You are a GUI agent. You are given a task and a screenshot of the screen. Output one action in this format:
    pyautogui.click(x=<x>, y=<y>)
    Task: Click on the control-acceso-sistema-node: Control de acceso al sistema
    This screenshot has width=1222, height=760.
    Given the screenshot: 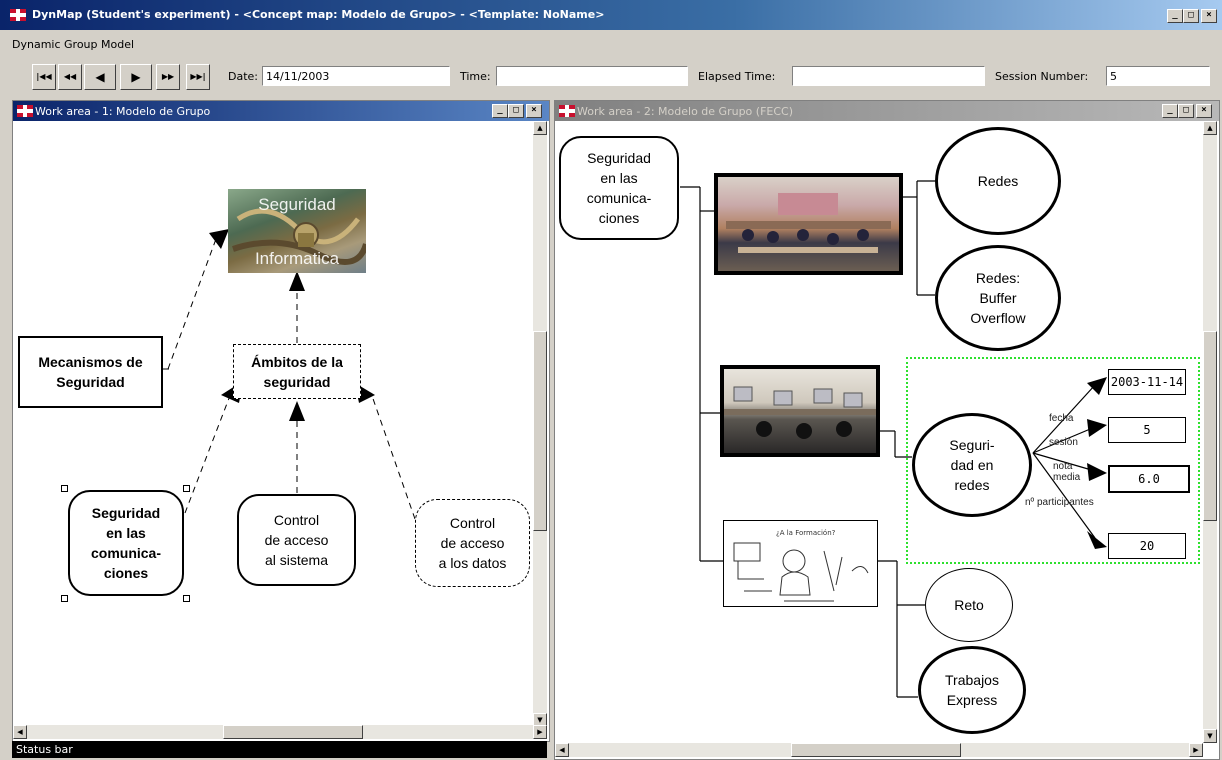 What is the action you would take?
    pyautogui.click(x=296, y=540)
    